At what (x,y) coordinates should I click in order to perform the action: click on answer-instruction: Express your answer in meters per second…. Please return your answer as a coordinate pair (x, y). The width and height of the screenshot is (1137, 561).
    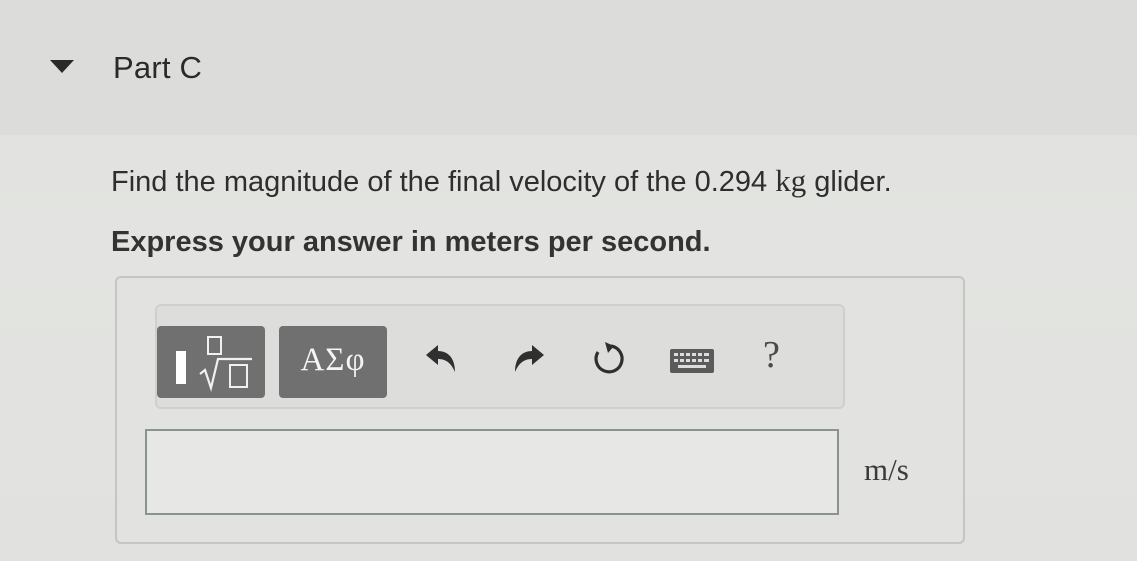
    Looking at the image, I should click on (411, 242).